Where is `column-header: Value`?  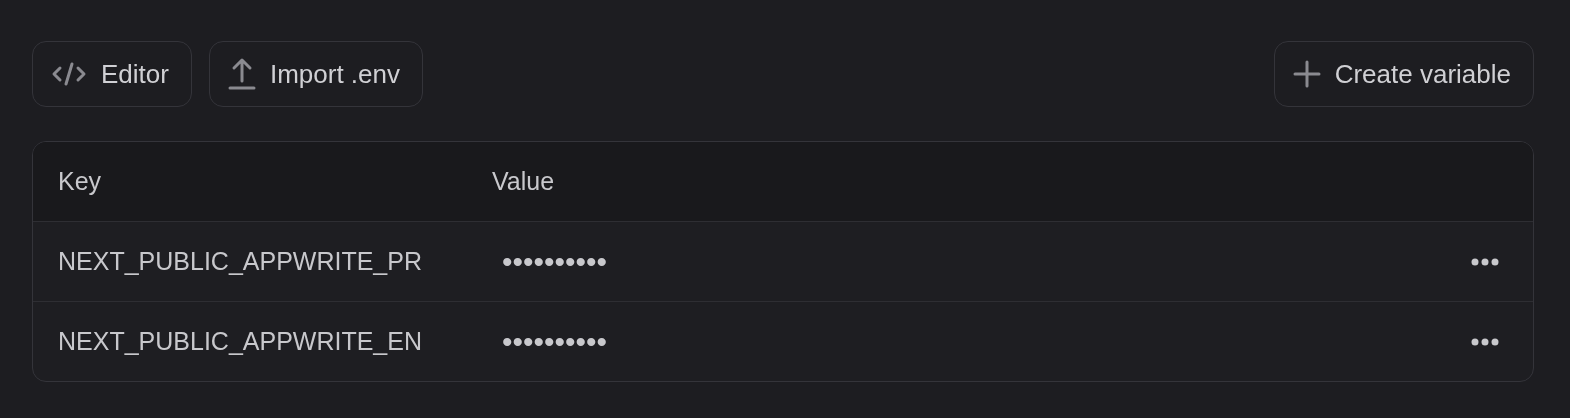 column-header: Value is located at coordinates (523, 181).